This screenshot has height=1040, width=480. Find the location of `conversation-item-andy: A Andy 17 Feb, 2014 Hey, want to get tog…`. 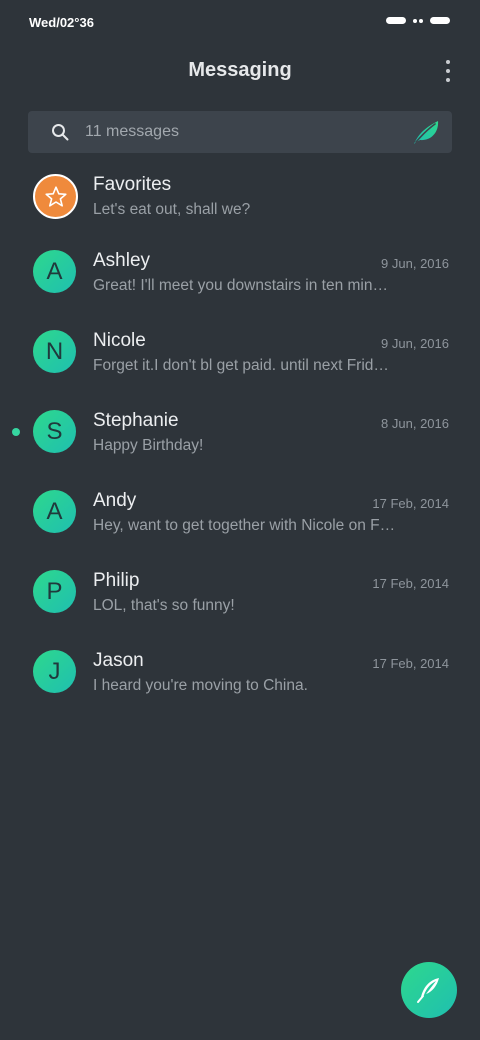

conversation-item-andy: A Andy 17 Feb, 2014 Hey, want to get tog… is located at coordinates (240, 510).